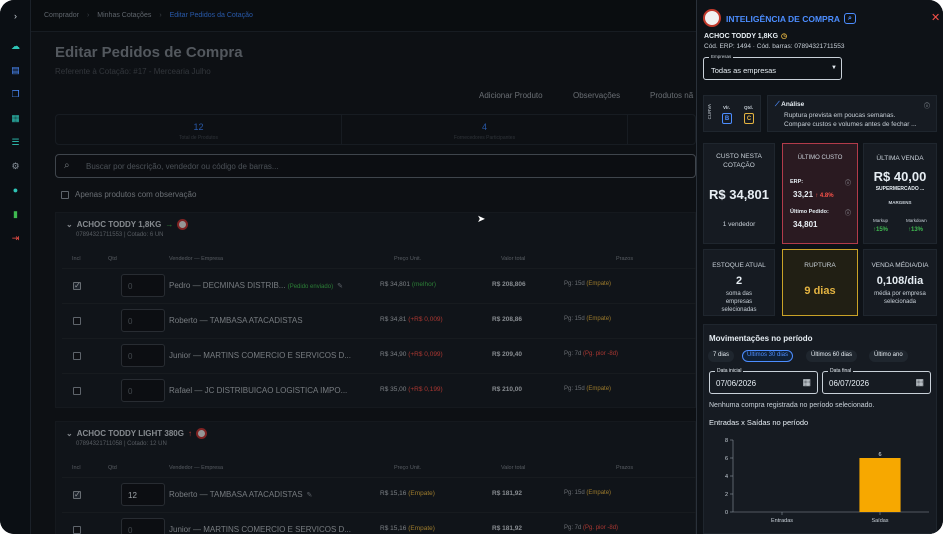  What do you see at coordinates (888, 356) in the screenshot?
I see `range-last-year: Último ano` at bounding box center [888, 356].